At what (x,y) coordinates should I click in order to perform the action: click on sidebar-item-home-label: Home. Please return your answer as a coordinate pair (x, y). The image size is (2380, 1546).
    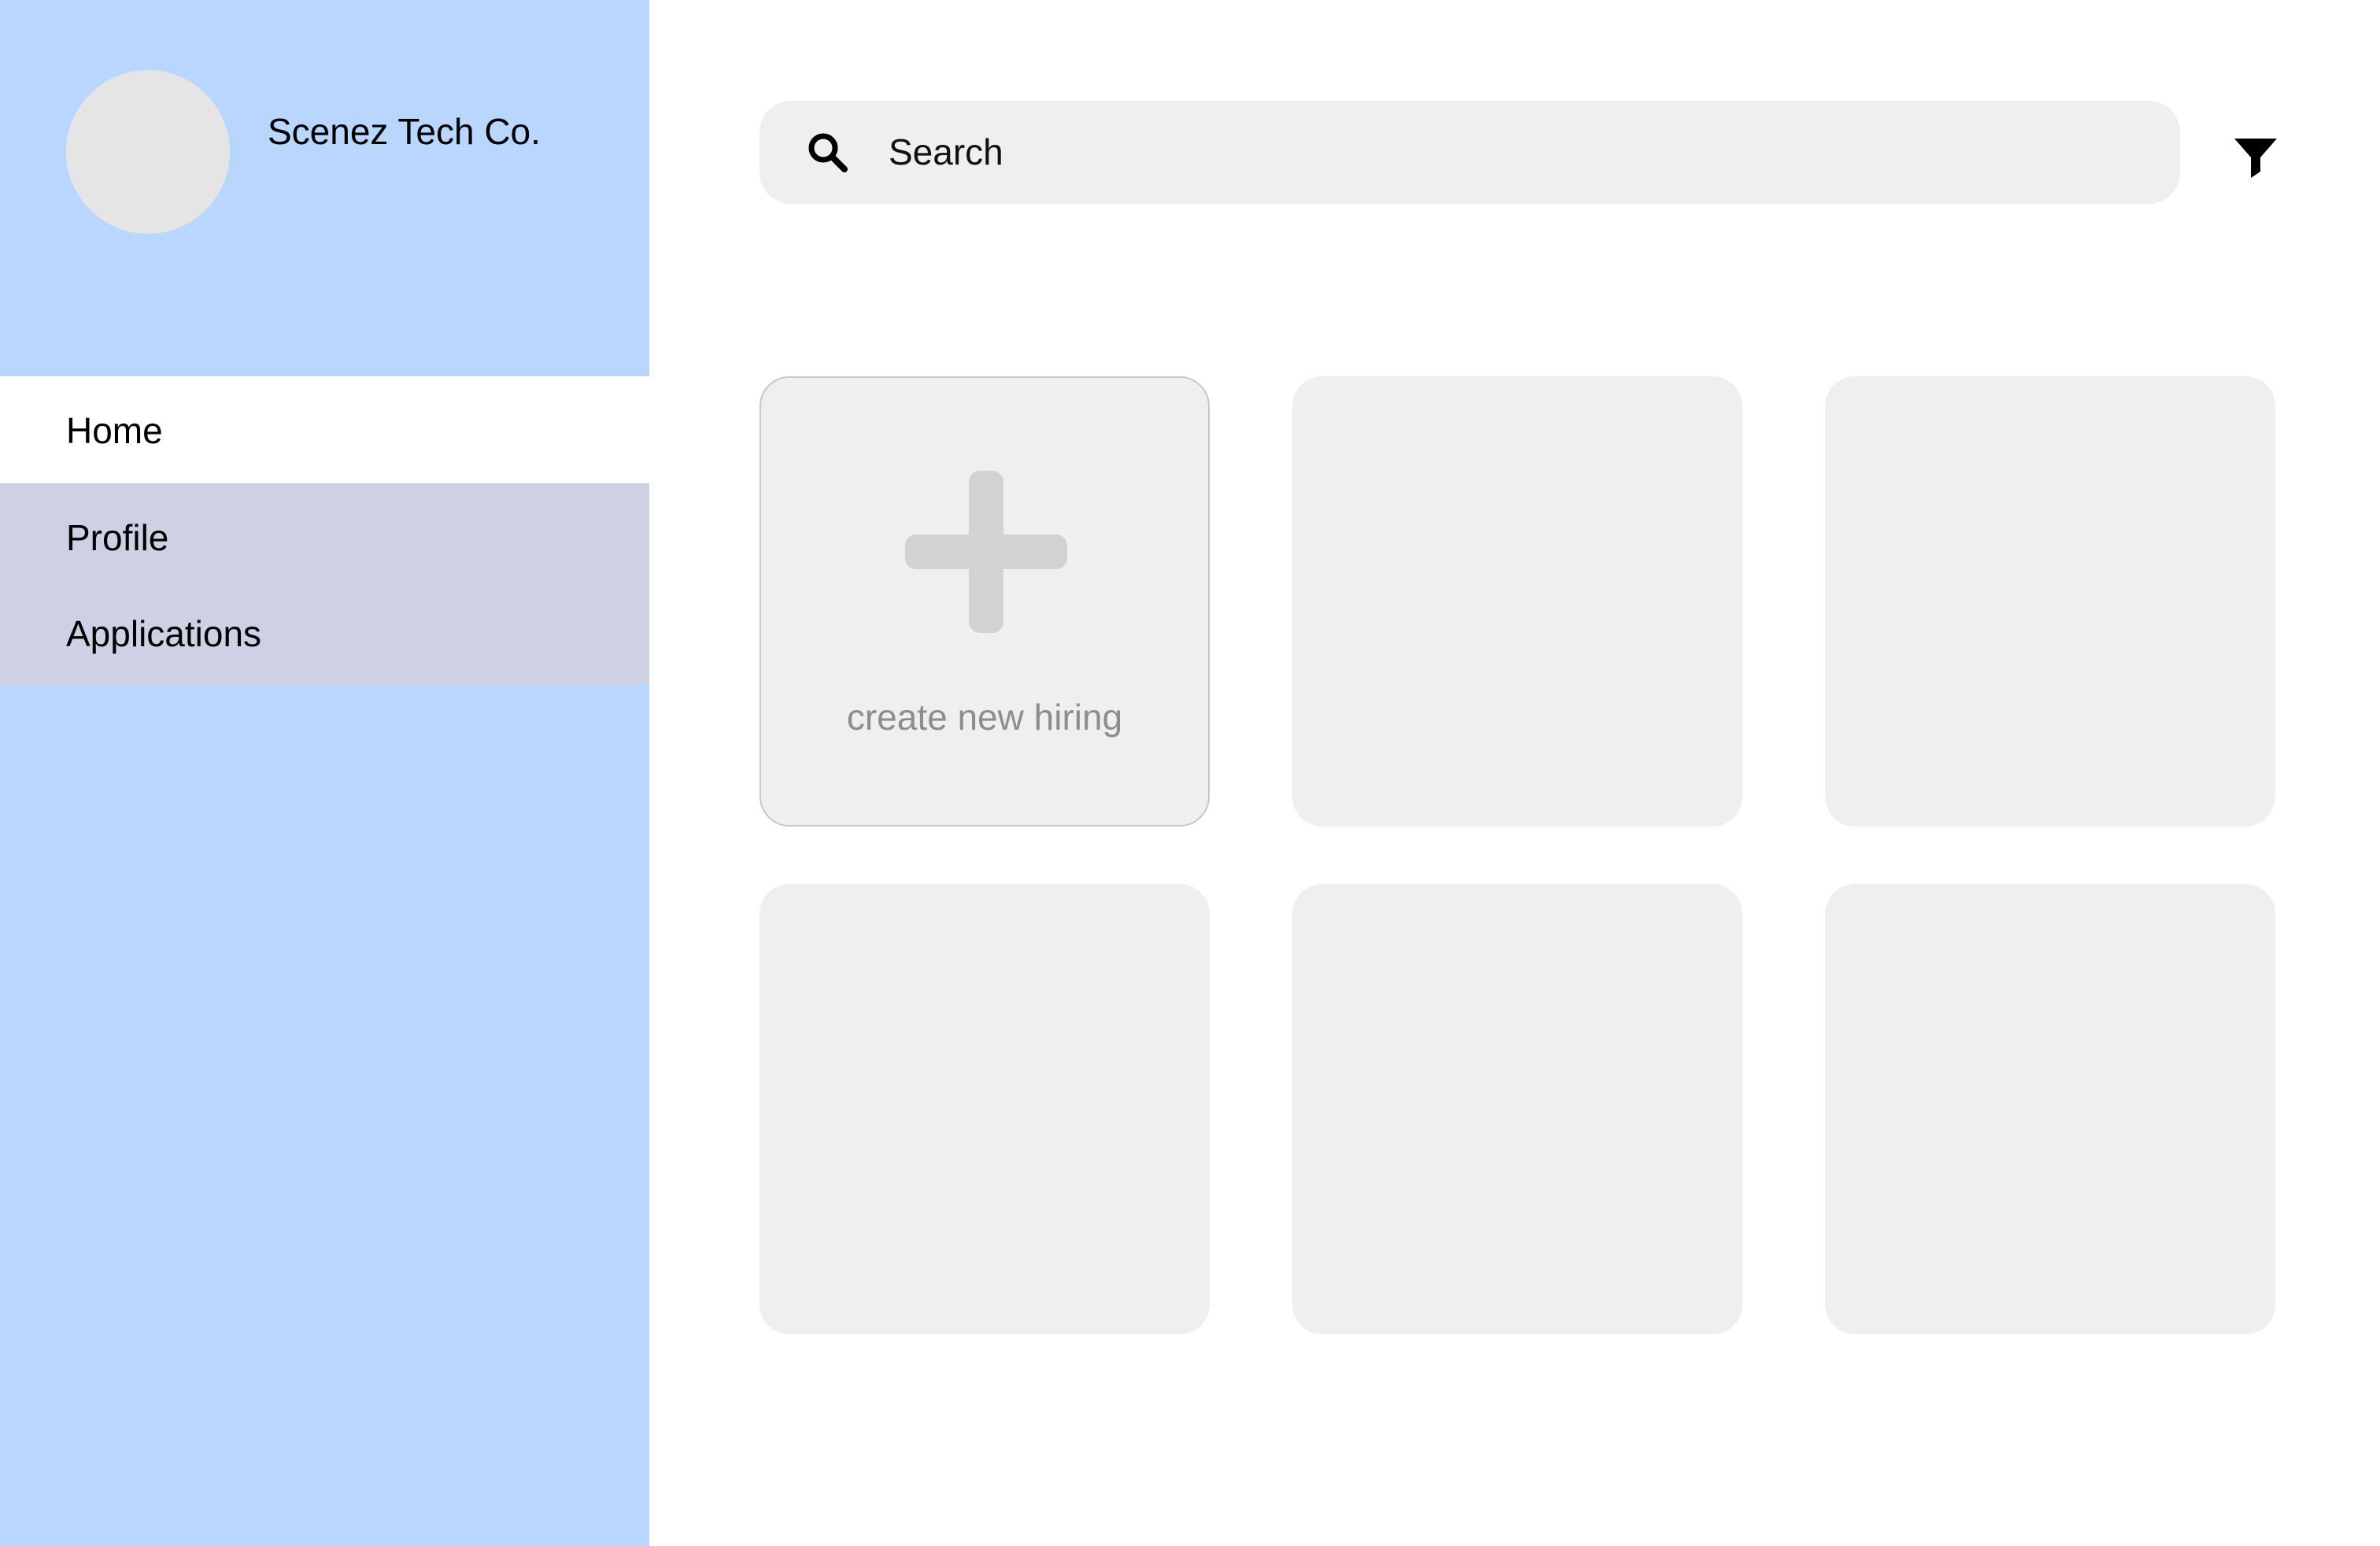
    Looking at the image, I should click on (114, 430).